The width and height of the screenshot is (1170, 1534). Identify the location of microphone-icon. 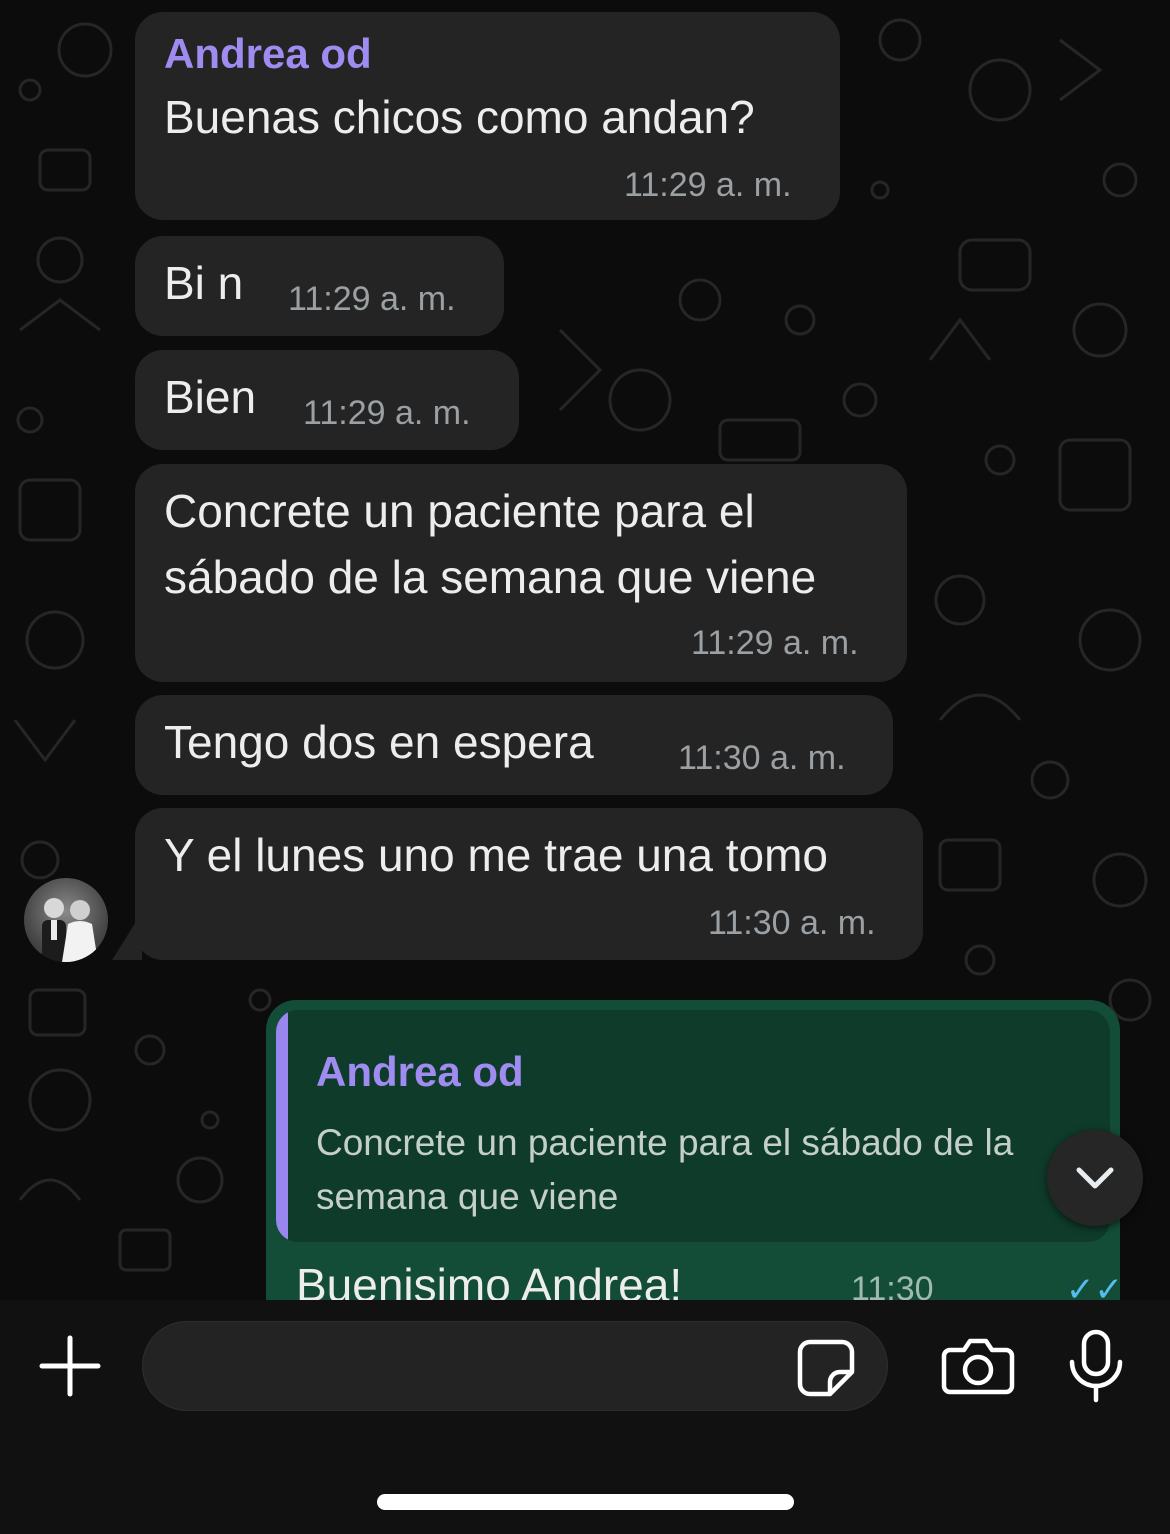
(1096, 1366).